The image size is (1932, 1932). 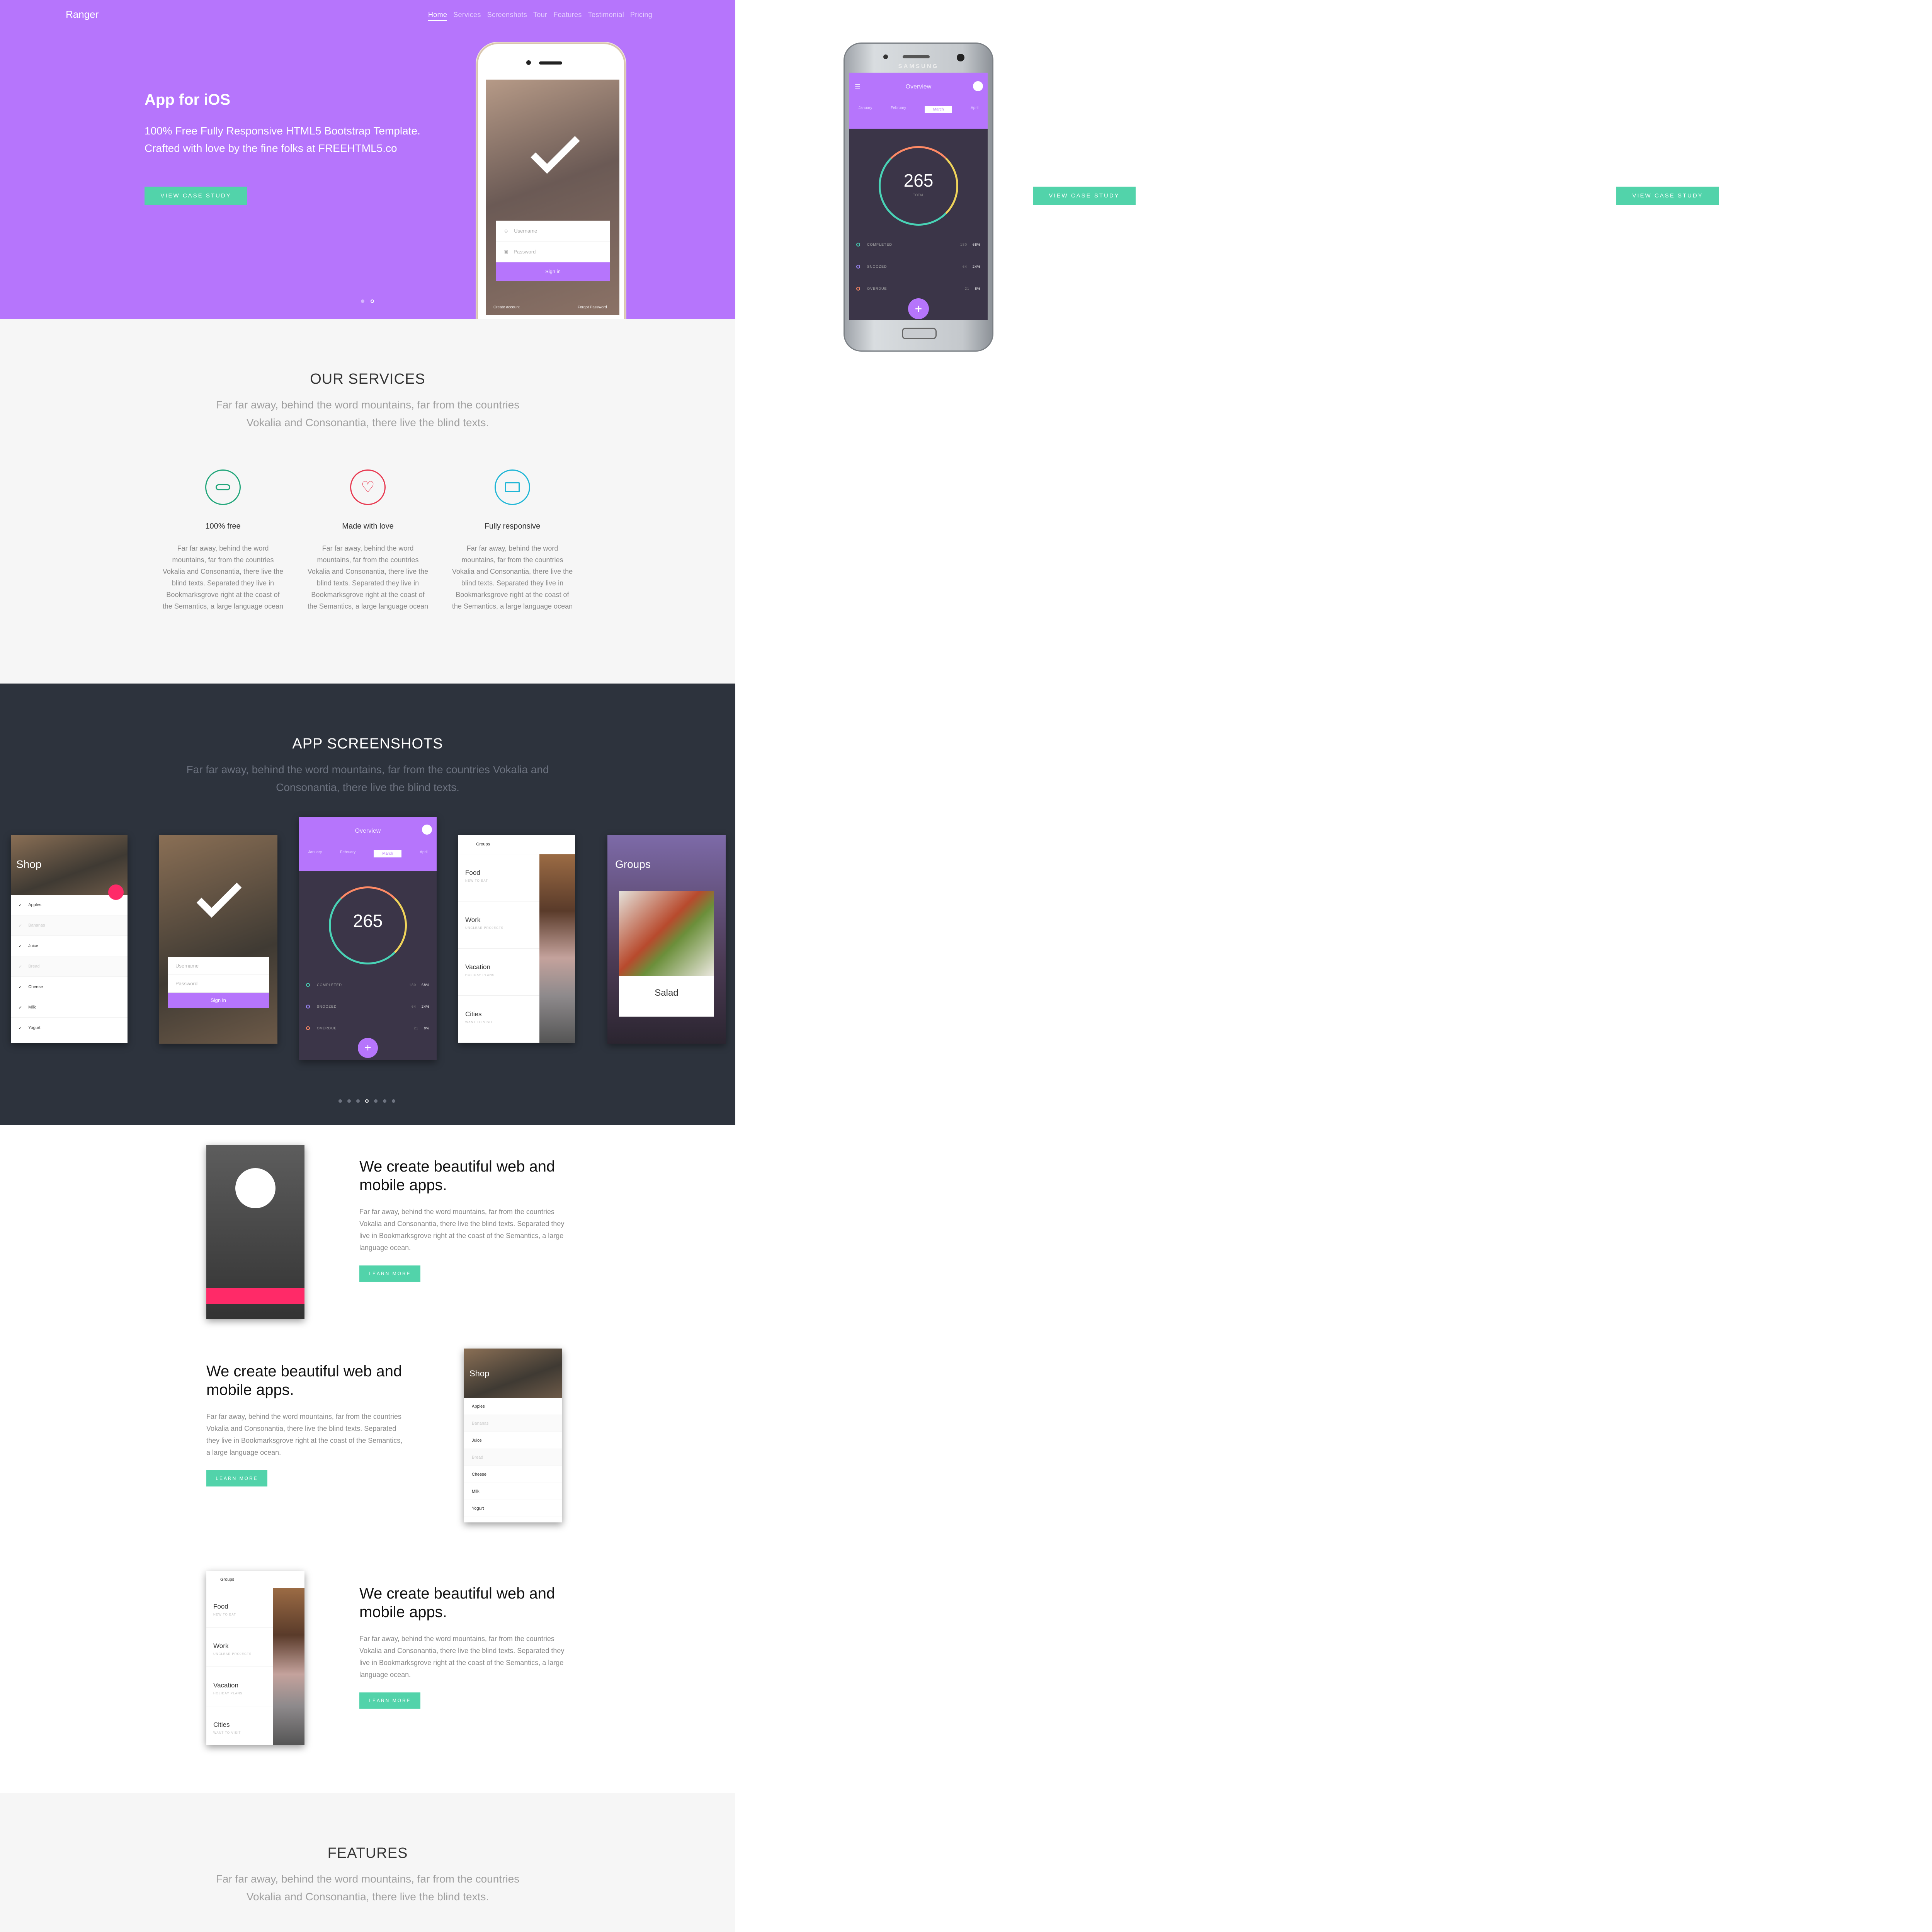 What do you see at coordinates (592, 307) in the screenshot?
I see `forgot-password-link: Forgot Password` at bounding box center [592, 307].